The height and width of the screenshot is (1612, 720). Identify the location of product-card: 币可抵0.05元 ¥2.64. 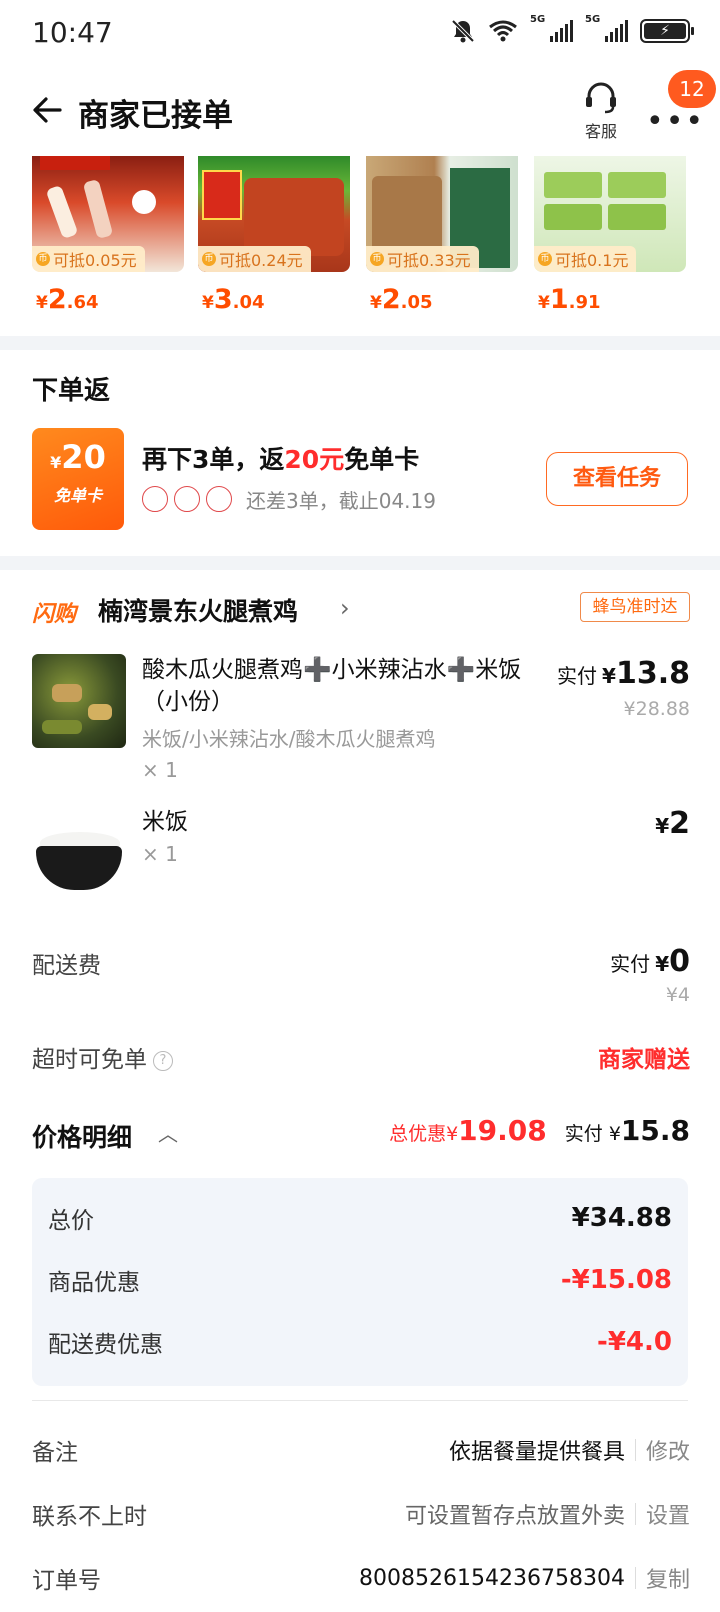
(108, 235).